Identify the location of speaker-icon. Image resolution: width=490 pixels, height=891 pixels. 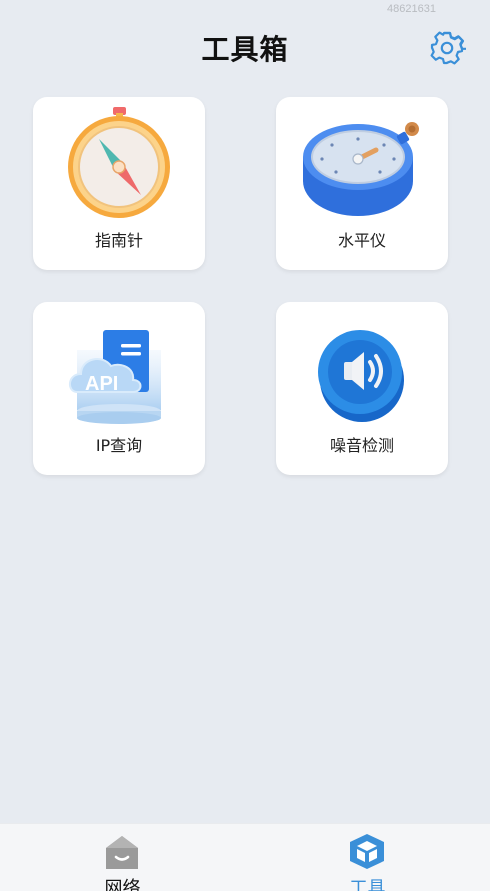
(361, 376).